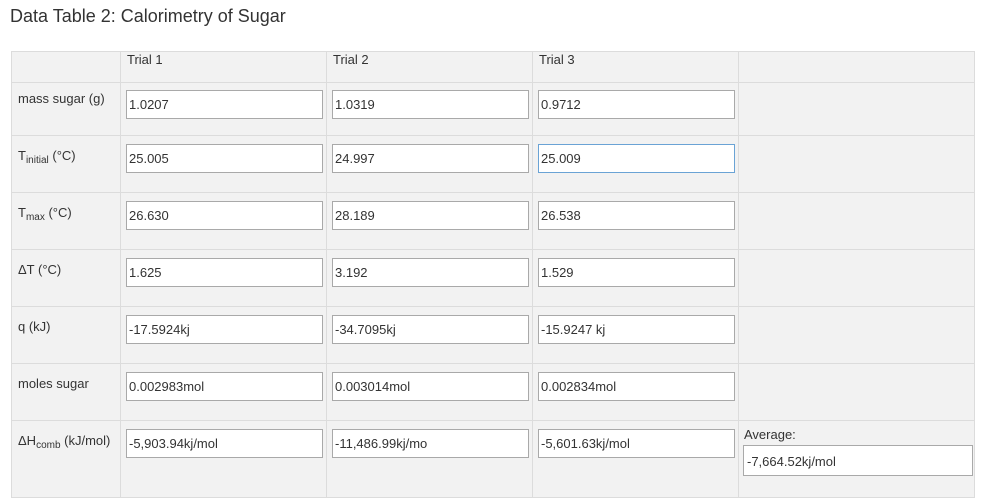 The width and height of the screenshot is (988, 498). I want to click on average-cell: Average: -7,664.52kj/mol, so click(856, 459).